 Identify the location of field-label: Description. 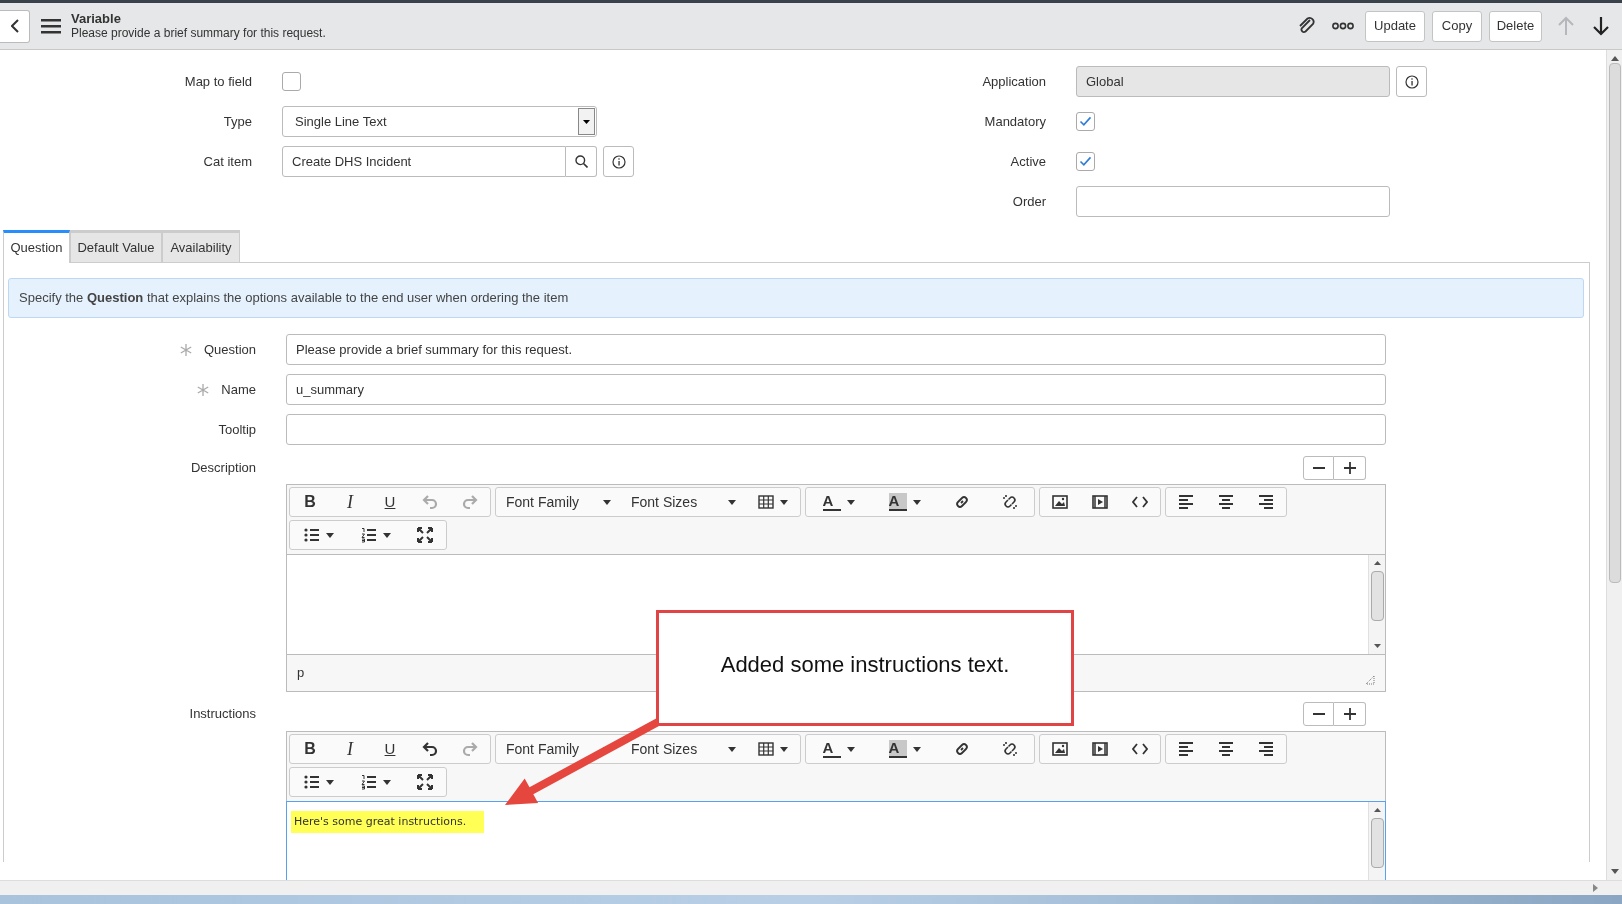
(222, 468).